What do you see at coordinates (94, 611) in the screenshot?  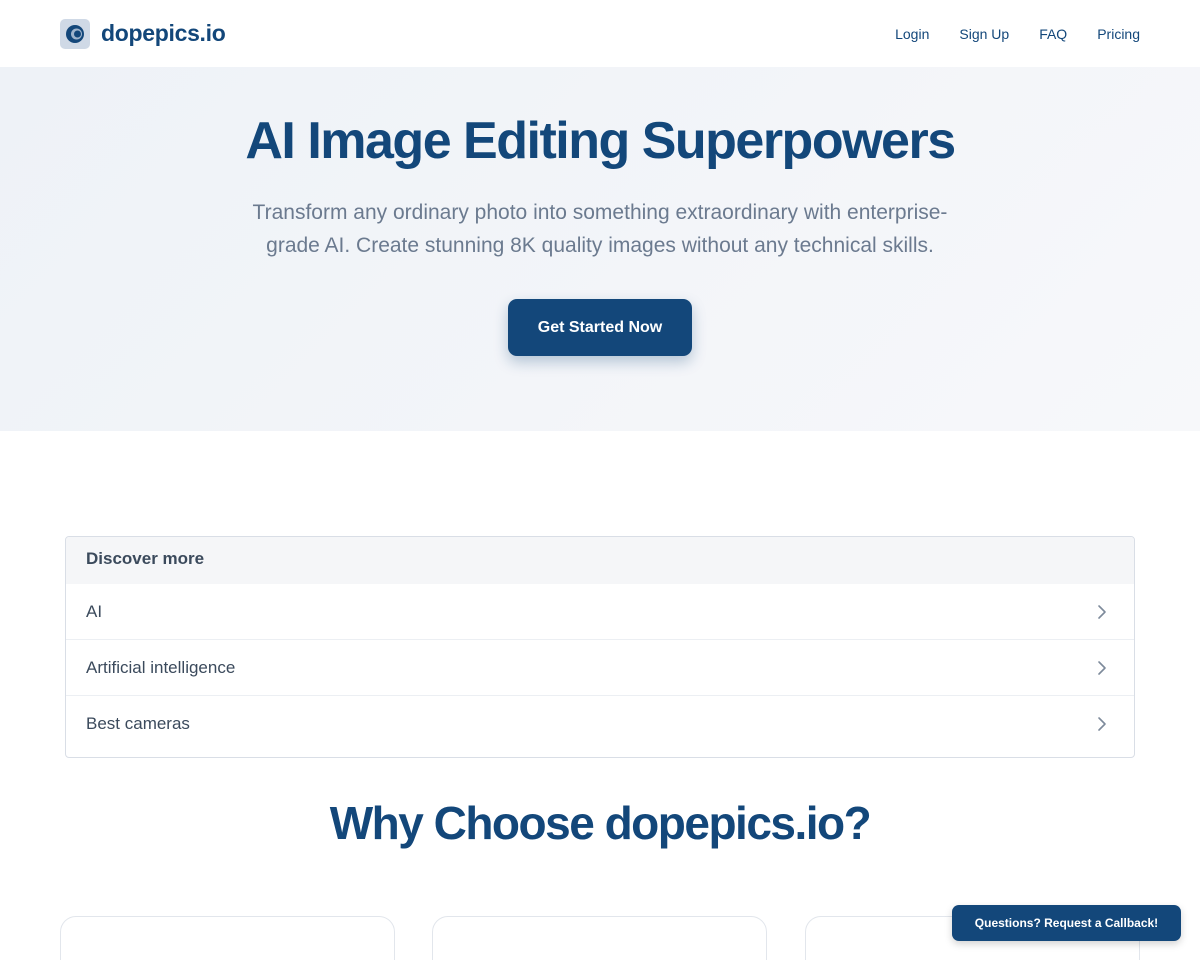 I see `discover-item-label: AI` at bounding box center [94, 611].